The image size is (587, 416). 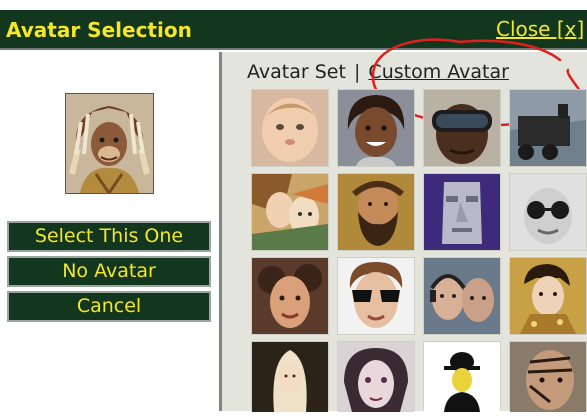 What do you see at coordinates (290, 128) in the screenshot?
I see `avatar-baby-face` at bounding box center [290, 128].